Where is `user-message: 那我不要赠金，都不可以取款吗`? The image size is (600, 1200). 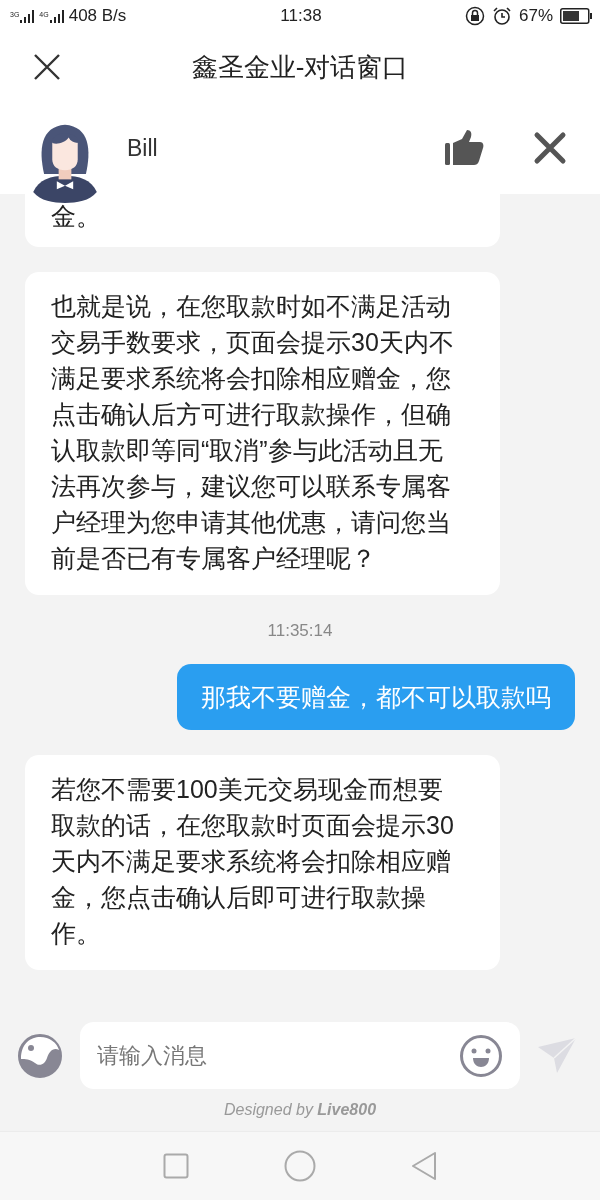 user-message: 那我不要赠金，都不可以取款吗 is located at coordinates (376, 696).